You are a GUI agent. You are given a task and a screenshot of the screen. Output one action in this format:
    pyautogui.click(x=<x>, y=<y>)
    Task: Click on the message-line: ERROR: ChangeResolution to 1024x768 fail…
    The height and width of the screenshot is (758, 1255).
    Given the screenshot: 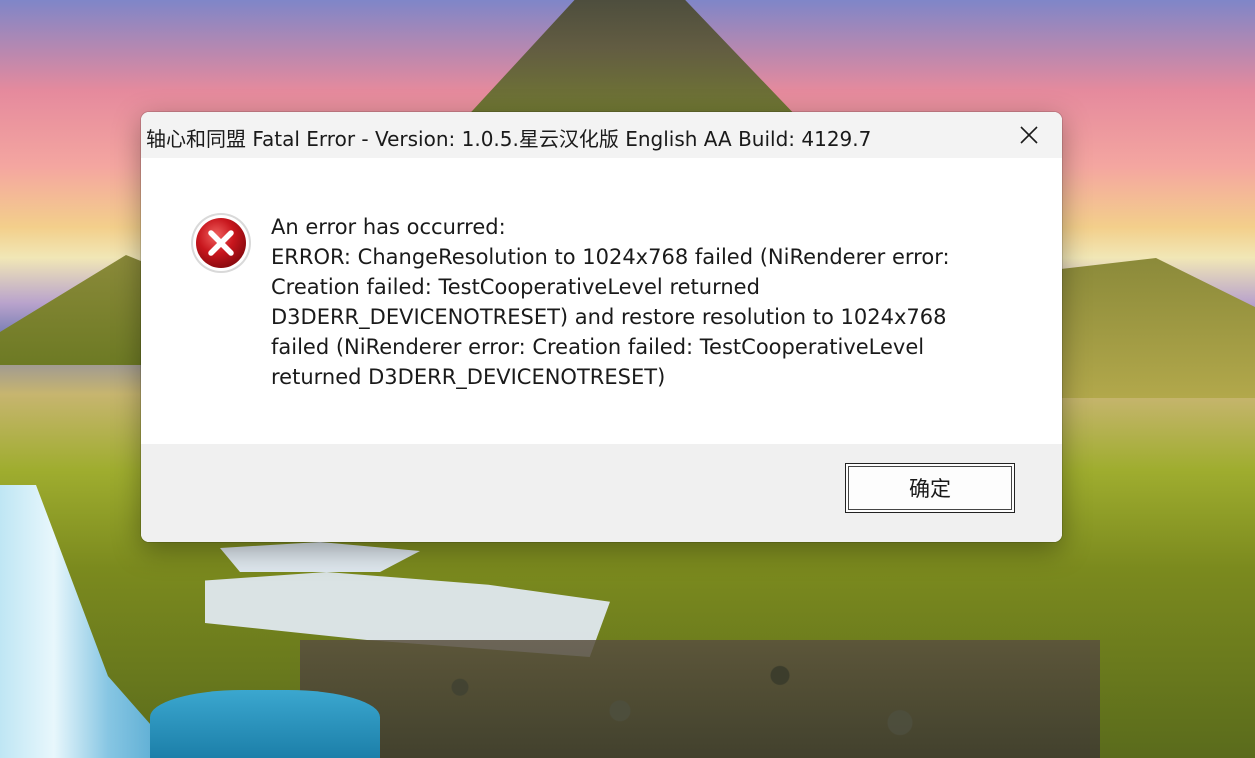 What is the action you would take?
    pyautogui.click(x=610, y=257)
    